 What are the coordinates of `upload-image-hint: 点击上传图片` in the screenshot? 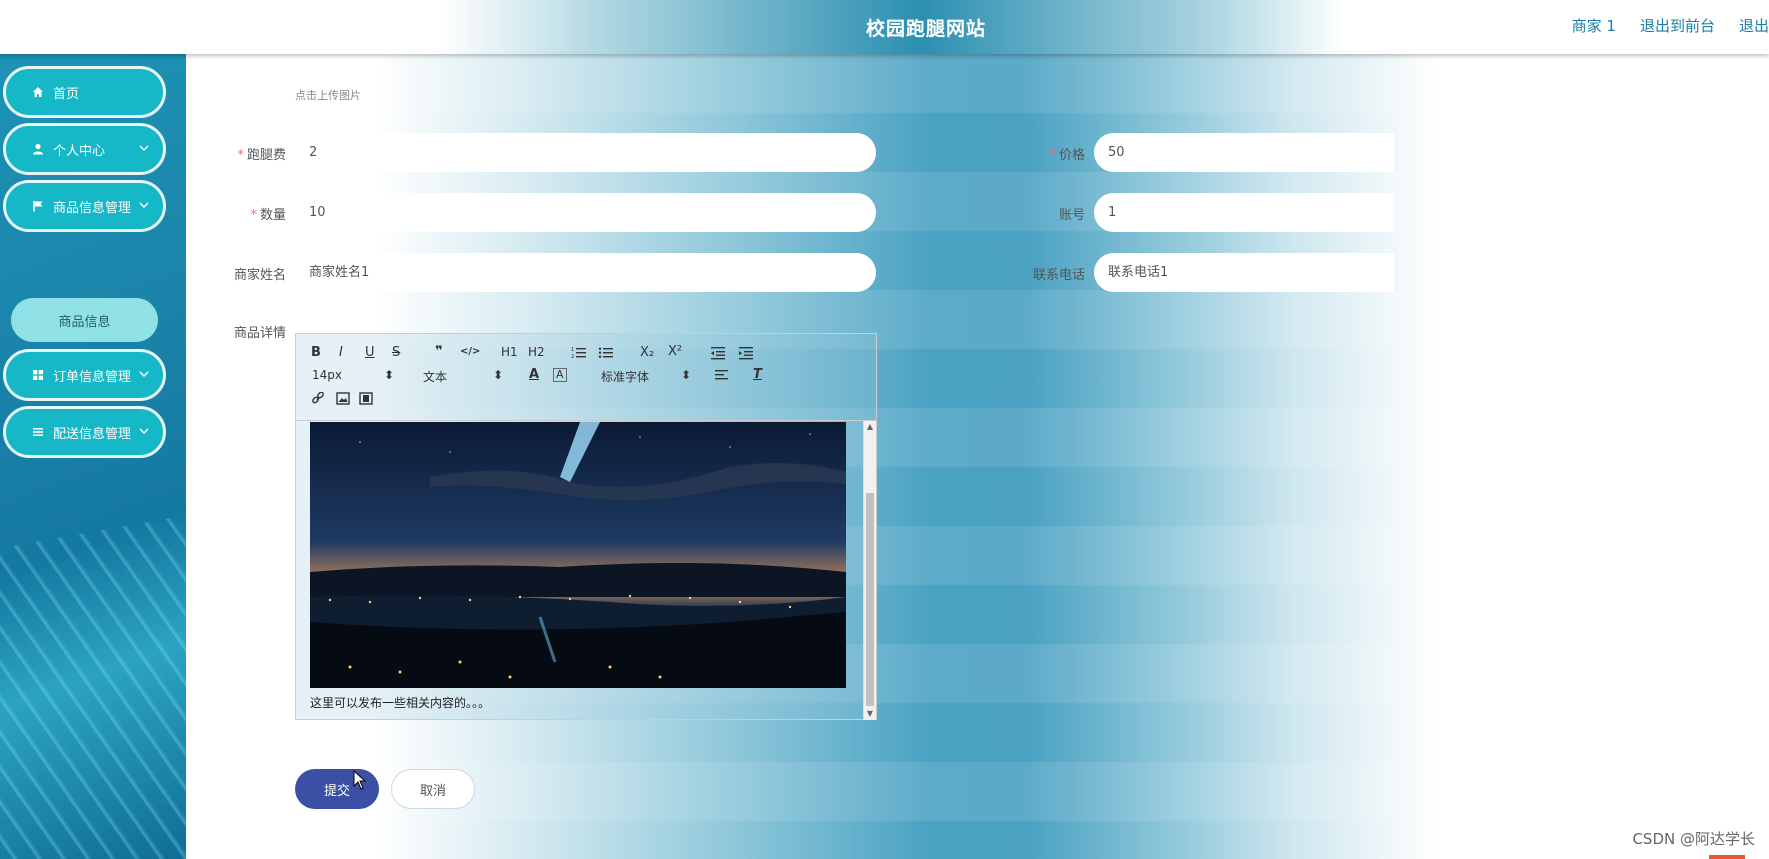 It's located at (328, 95).